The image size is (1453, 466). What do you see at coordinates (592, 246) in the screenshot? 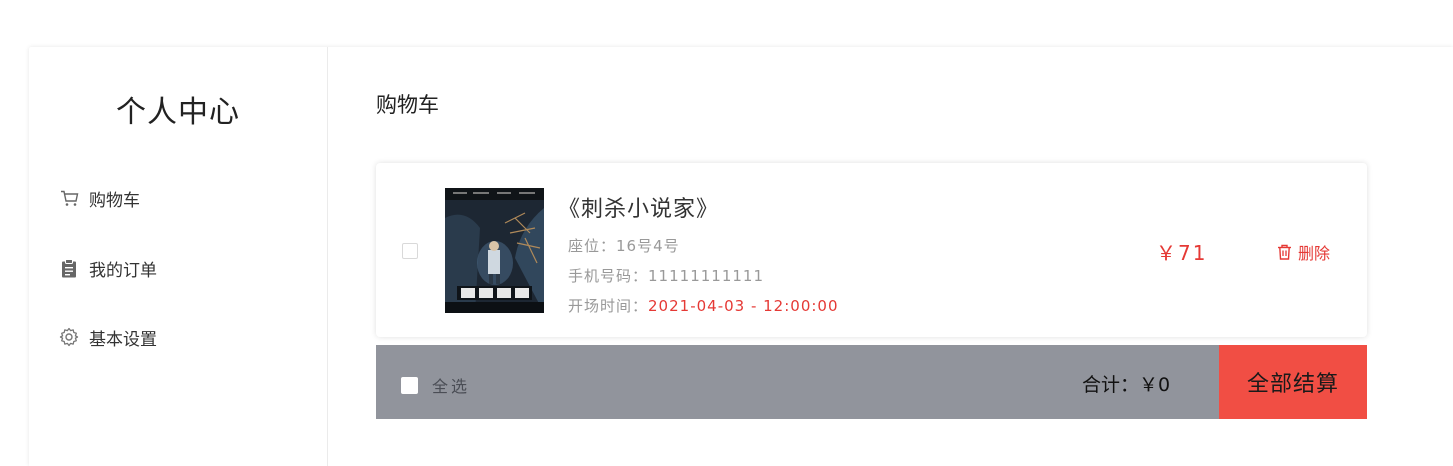
I see `seat-label: 座位：` at bounding box center [592, 246].